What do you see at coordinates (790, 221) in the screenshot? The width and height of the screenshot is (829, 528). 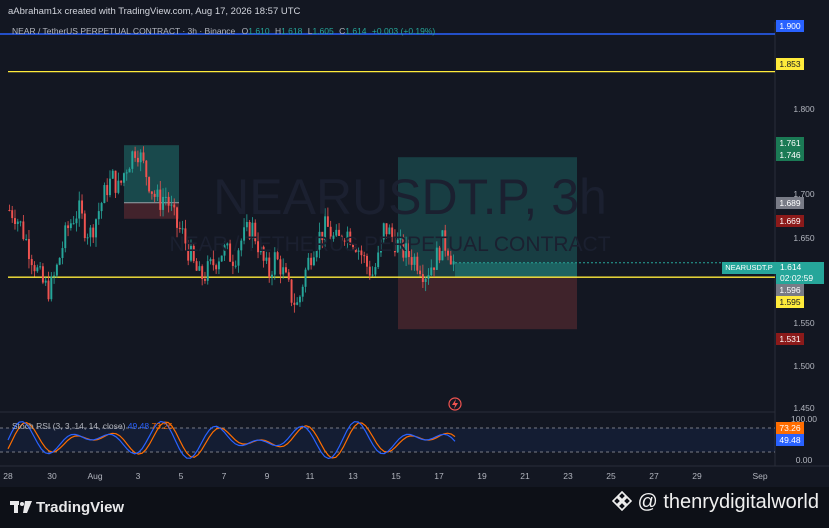 I see `price-tag-zone-bottom: 1.669` at bounding box center [790, 221].